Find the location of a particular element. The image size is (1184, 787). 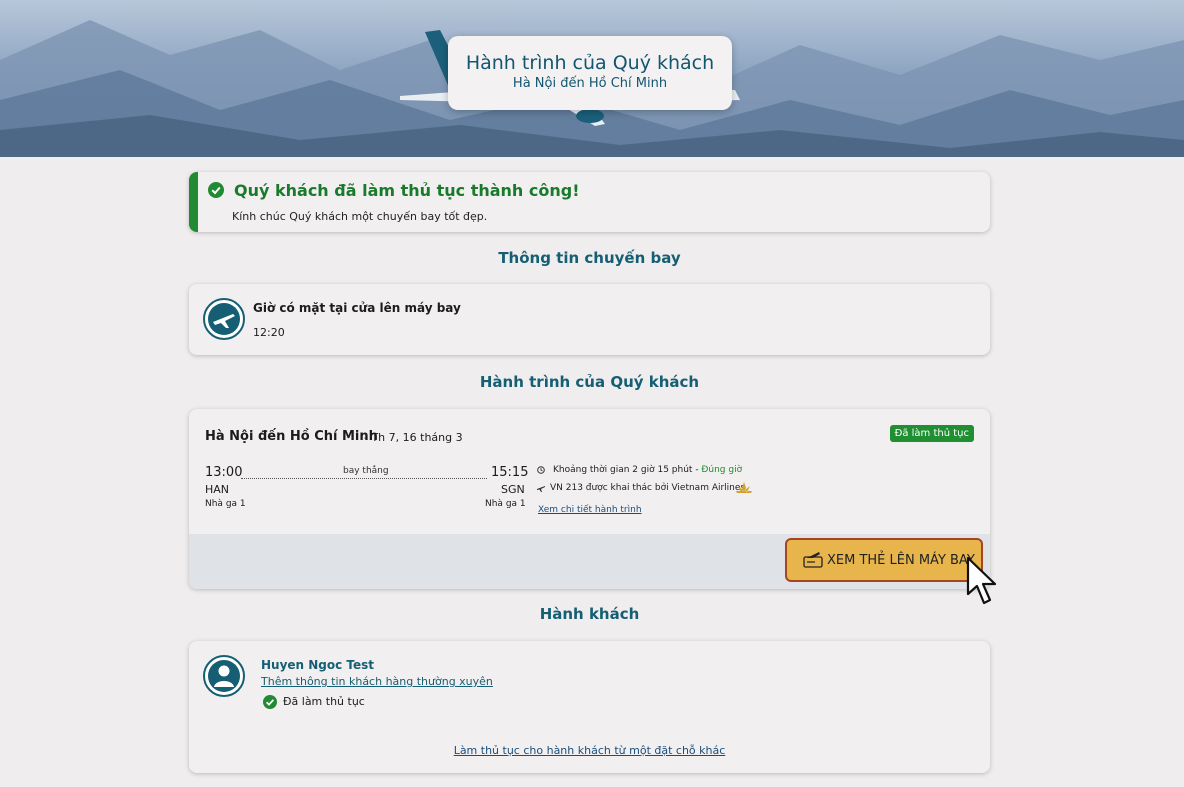

gate-time-card: Giờ có mặt tại cửa lên máy bay 12:20 is located at coordinates (589, 319).